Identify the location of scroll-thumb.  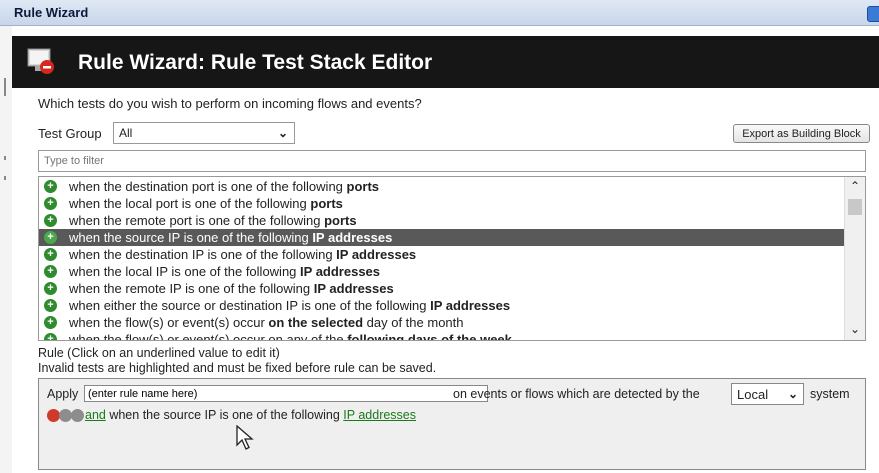
(855, 207).